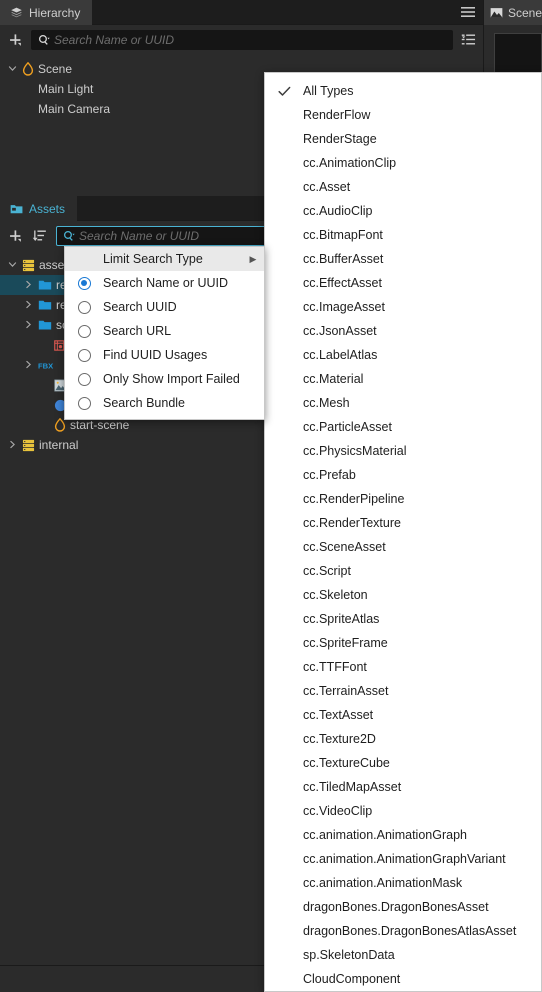 The width and height of the screenshot is (542, 992). Describe the element at coordinates (352, 787) in the screenshot. I see `type-filter-option-label: cc.TiledMapAsset` at that location.